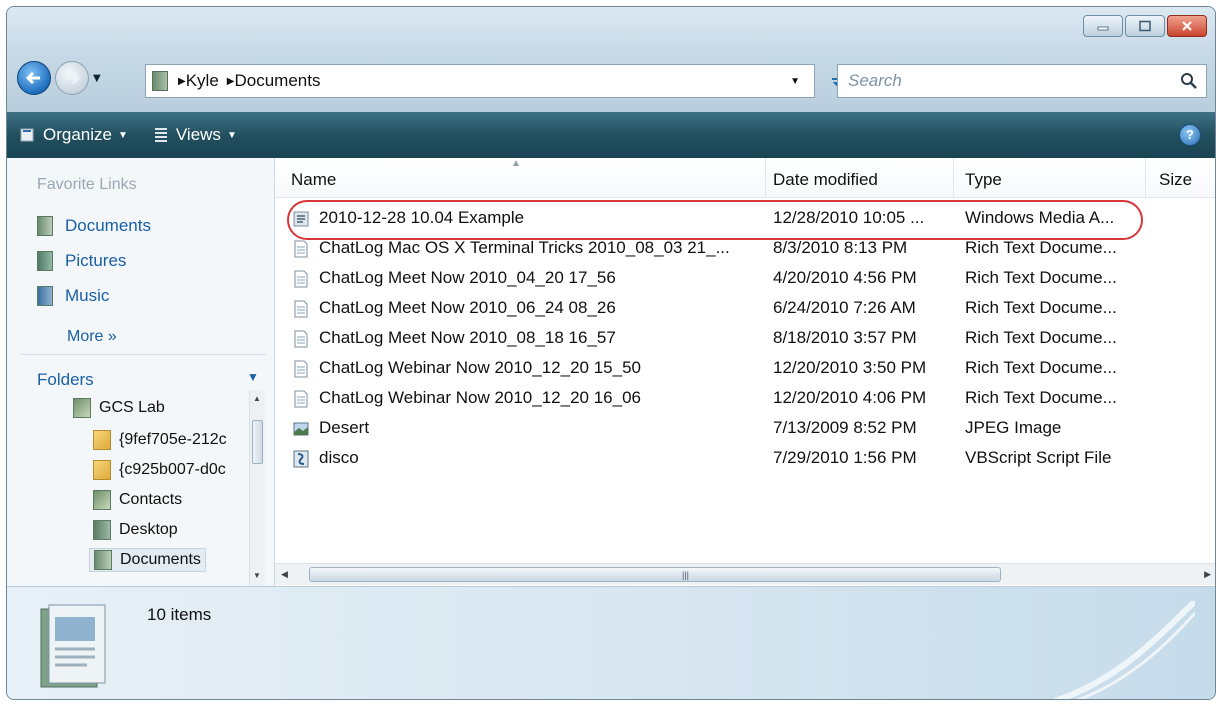 The width and height of the screenshot is (1222, 706). What do you see at coordinates (27, 135) in the screenshot?
I see `organize-icon` at bounding box center [27, 135].